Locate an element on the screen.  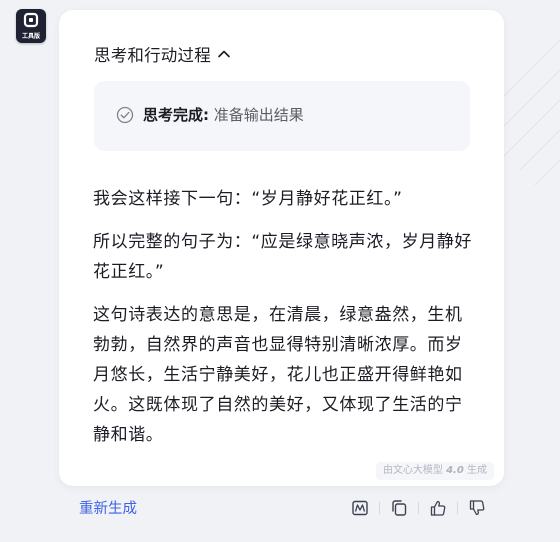
thinking-process-title: 思考和行动过程 is located at coordinates (152, 55).